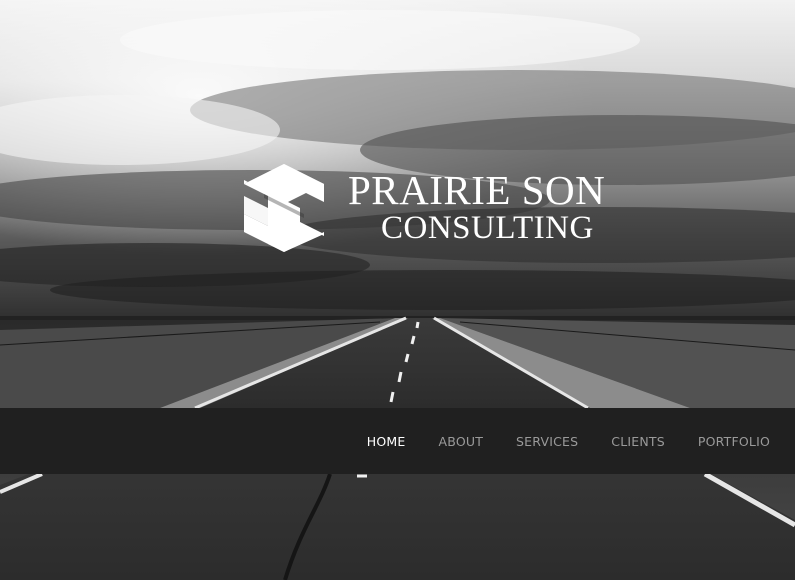  What do you see at coordinates (734, 441) in the screenshot?
I see `nav-portfolio-link: PORTFOLIO` at bounding box center [734, 441].